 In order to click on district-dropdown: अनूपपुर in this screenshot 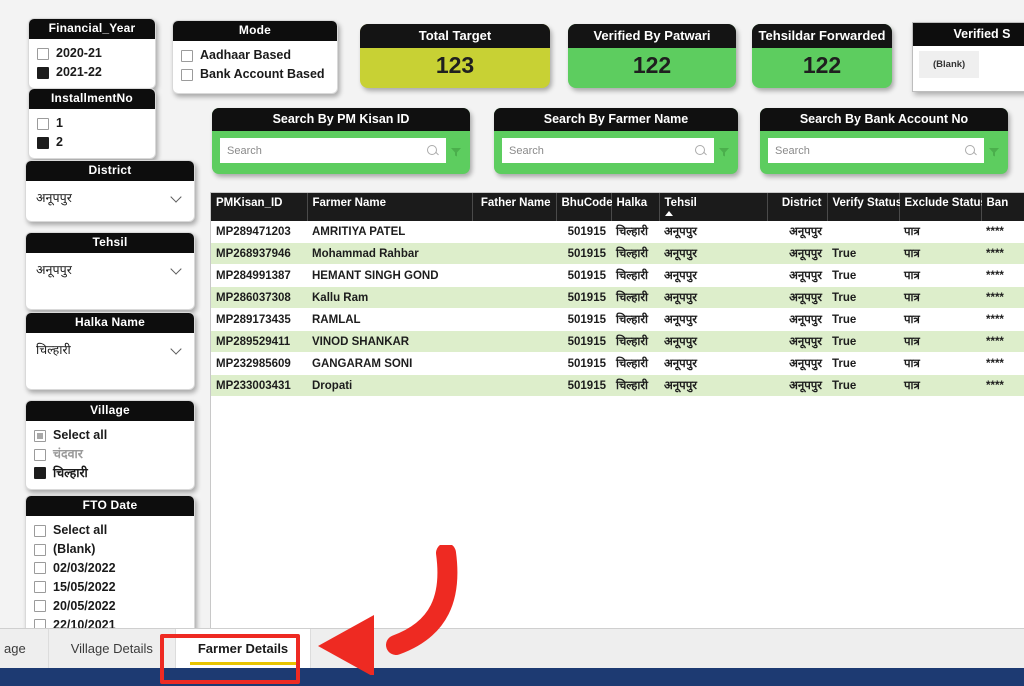, I will do `click(110, 197)`.